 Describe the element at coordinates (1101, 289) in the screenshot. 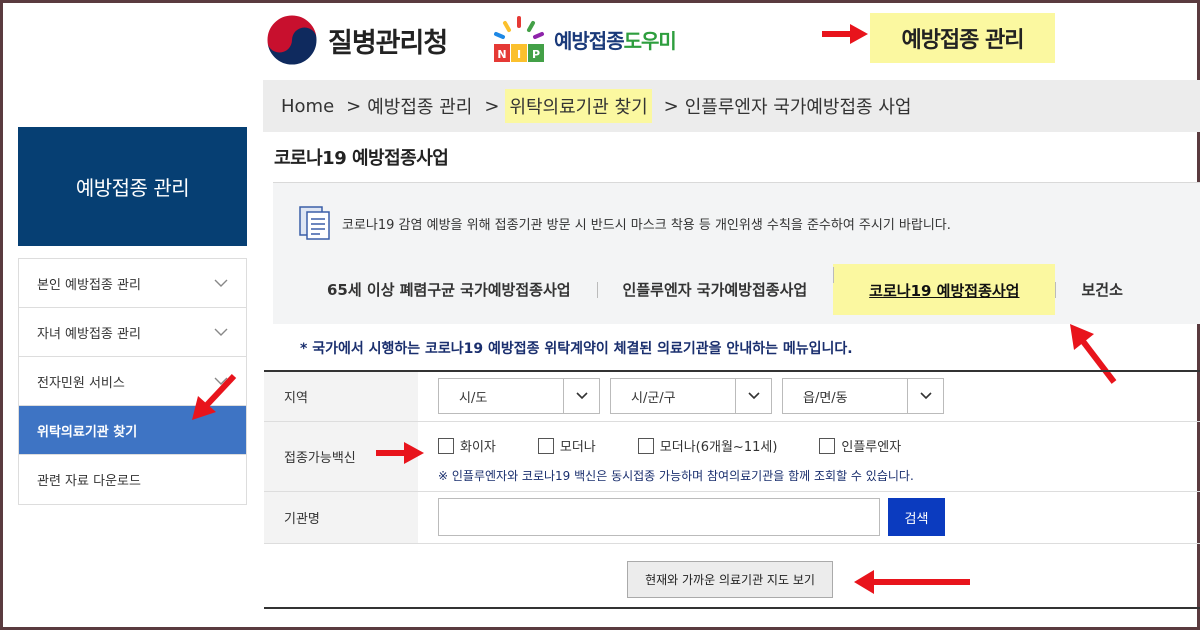

I see `tab-health-center: 보건소` at that location.